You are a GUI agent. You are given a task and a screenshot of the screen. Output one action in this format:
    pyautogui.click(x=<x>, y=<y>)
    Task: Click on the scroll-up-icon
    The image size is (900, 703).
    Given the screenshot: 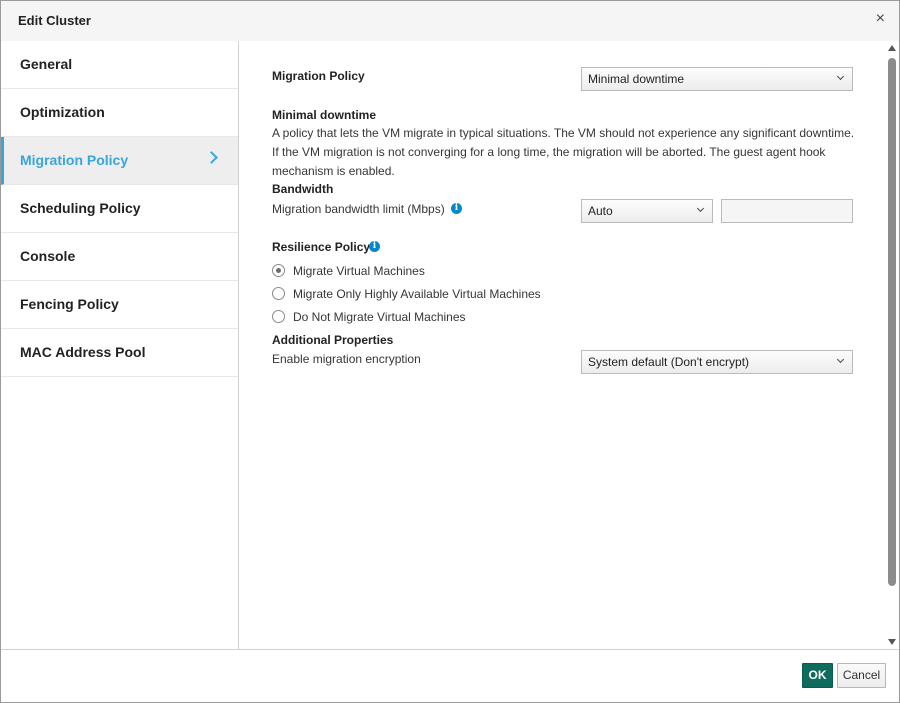 What is the action you would take?
    pyautogui.click(x=892, y=48)
    